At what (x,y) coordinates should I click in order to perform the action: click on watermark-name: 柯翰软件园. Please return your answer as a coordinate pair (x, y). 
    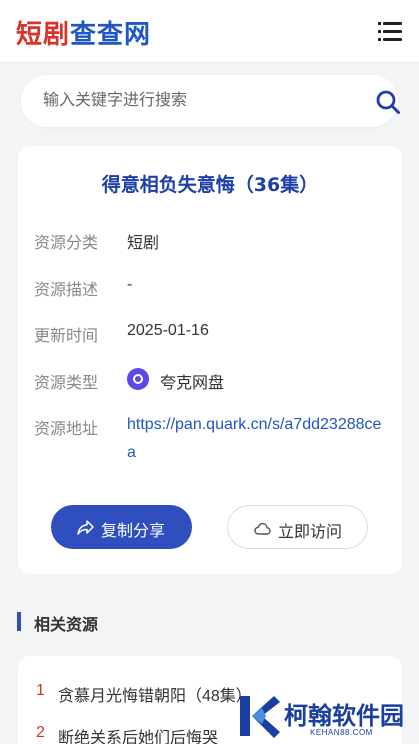
    Looking at the image, I should click on (344, 716).